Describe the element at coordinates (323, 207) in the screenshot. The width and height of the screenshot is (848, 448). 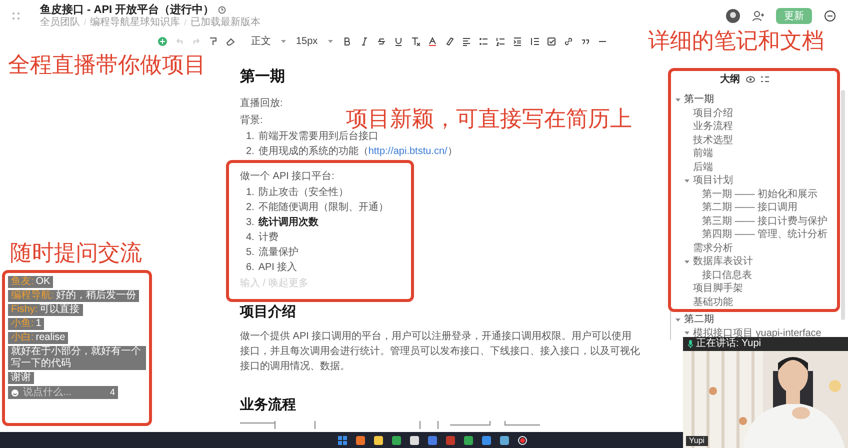
I see `list-item-text: 不能随便调用（限制、开通）` at that location.